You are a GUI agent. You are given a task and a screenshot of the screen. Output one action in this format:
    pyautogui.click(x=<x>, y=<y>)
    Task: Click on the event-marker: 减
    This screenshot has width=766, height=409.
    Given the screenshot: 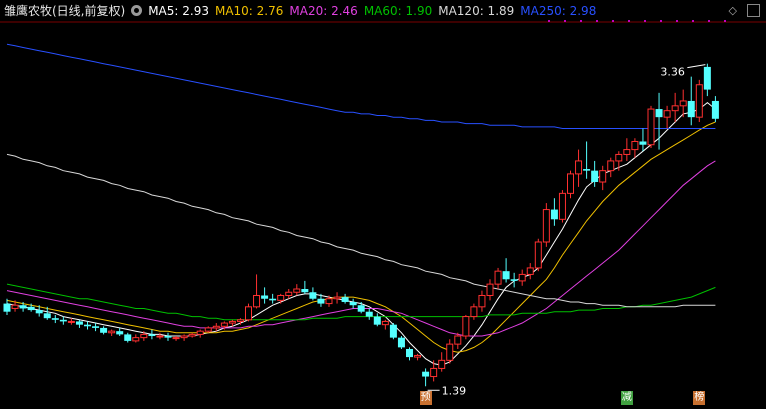 What is the action you would take?
    pyautogui.click(x=626, y=398)
    